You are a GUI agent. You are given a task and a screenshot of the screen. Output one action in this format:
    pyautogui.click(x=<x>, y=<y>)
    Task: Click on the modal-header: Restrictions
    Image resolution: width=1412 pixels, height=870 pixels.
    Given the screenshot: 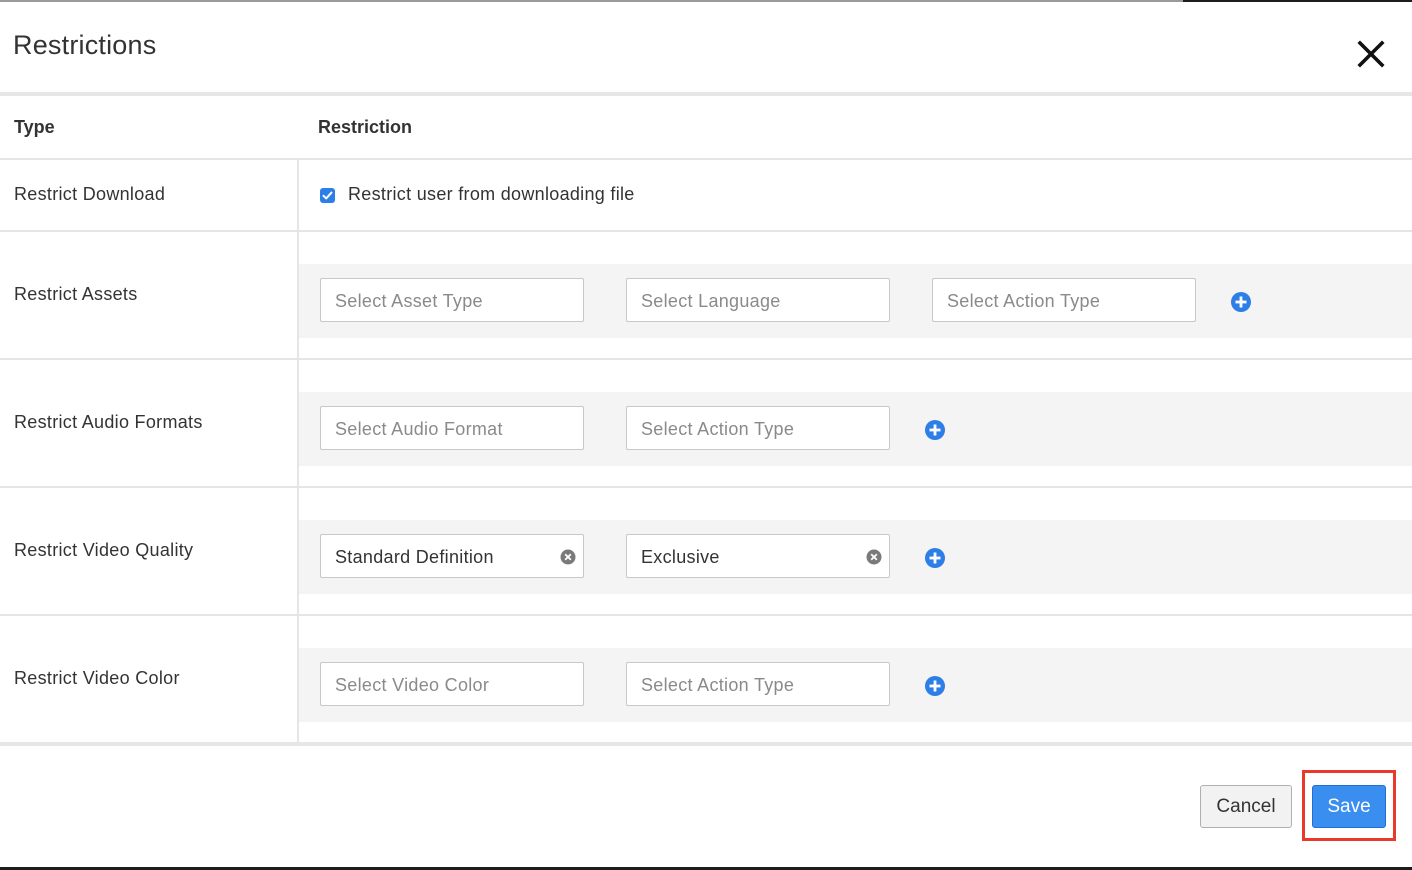 What is the action you would take?
    pyautogui.click(x=706, y=48)
    